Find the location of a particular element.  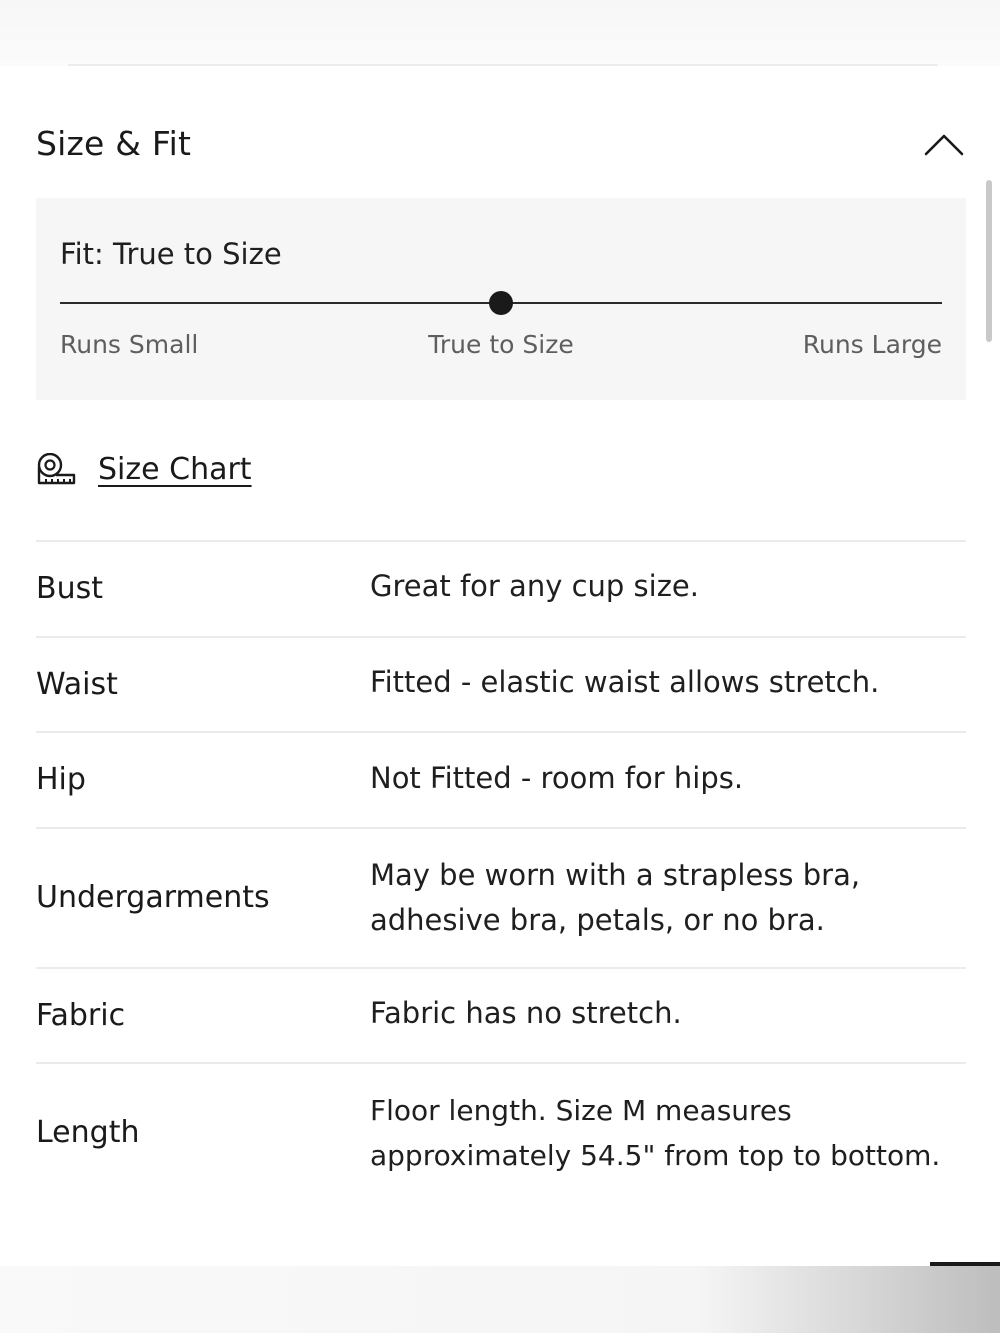

spec-label-waist: Waist is located at coordinates (77, 684).